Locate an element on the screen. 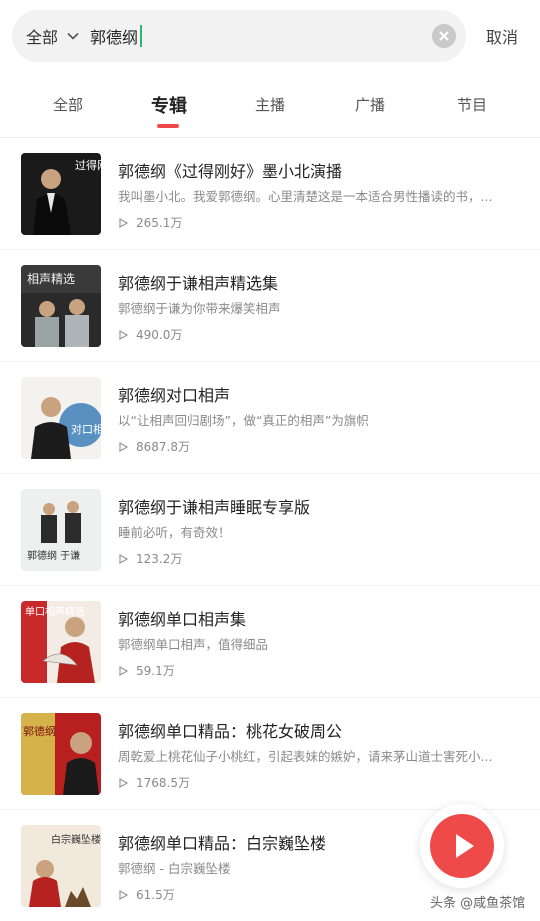 The image size is (540, 921). tab-radio: 广播 is located at coordinates (370, 104).